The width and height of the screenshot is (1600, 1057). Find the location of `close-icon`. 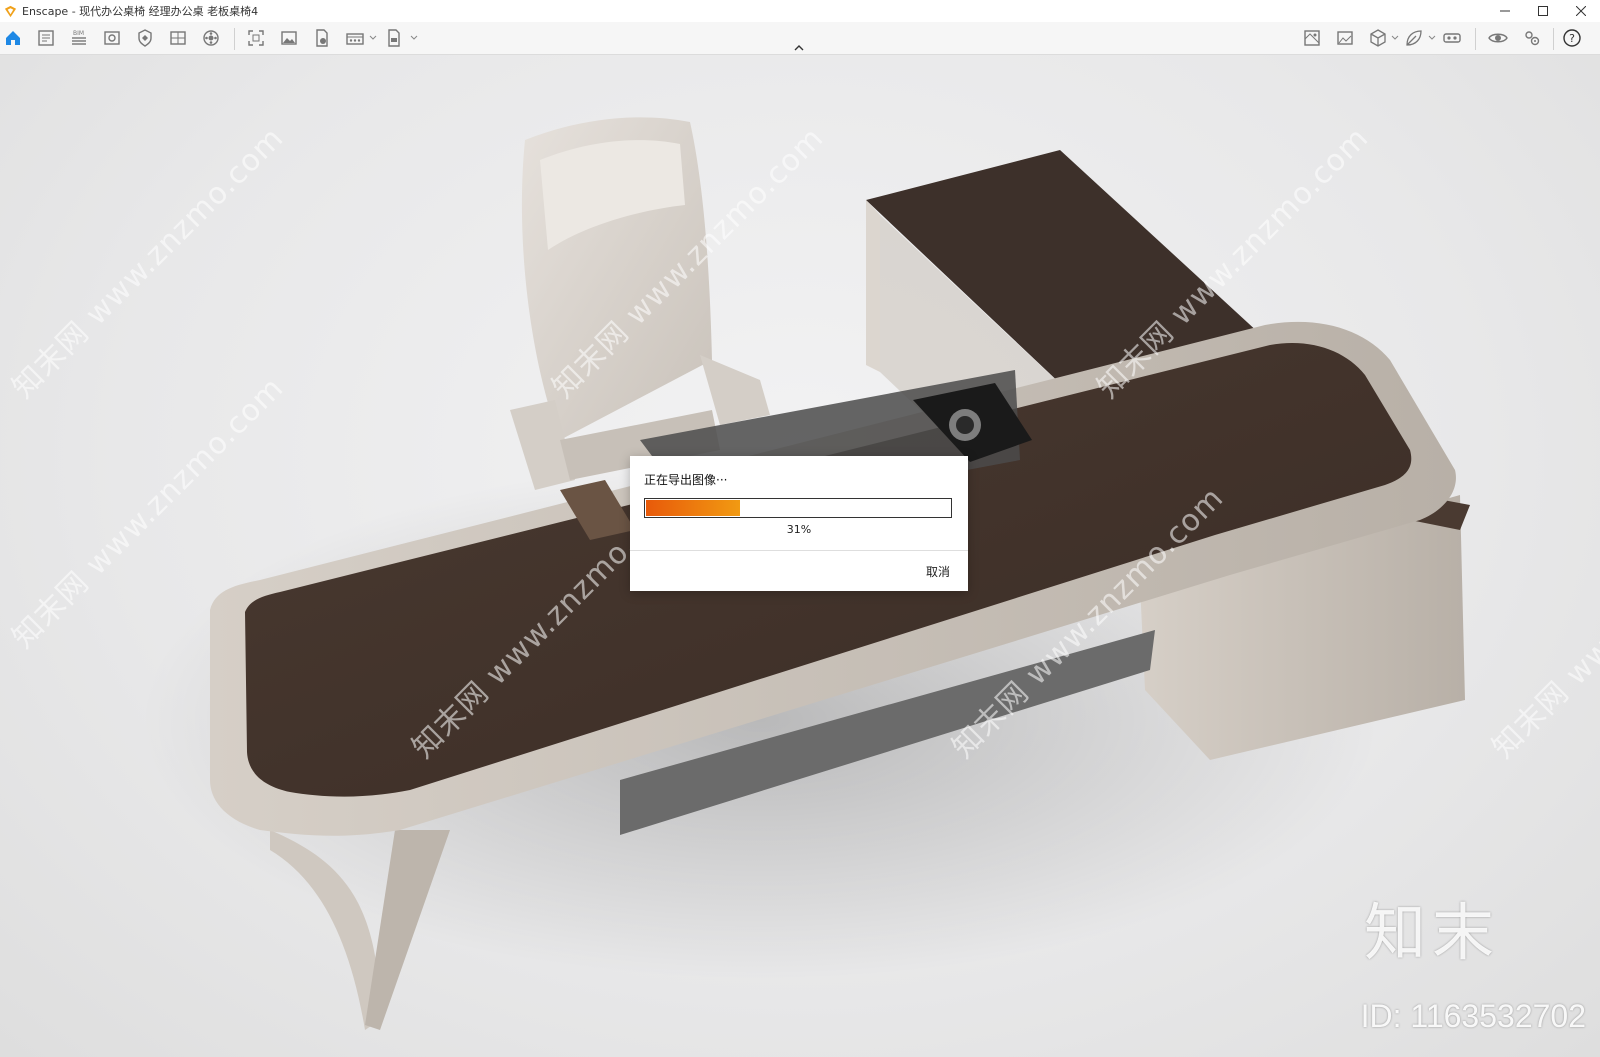

close-icon is located at coordinates (1581, 11).